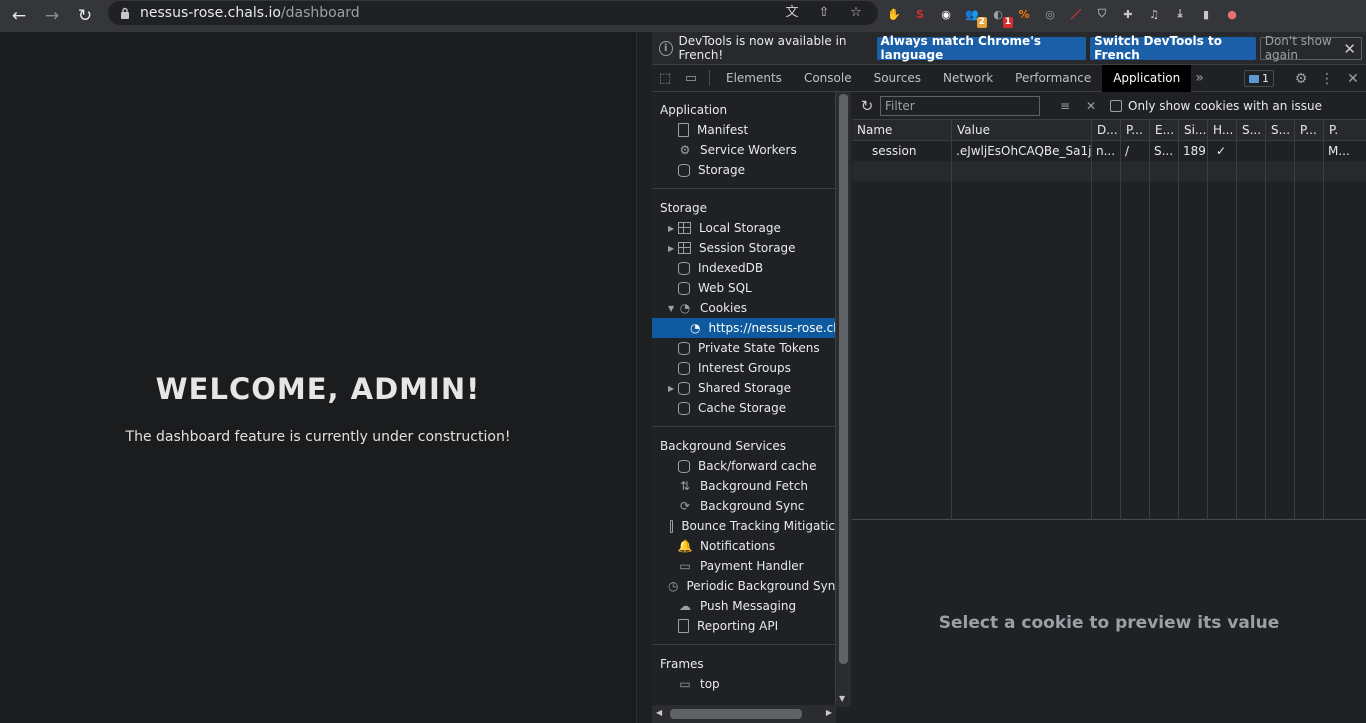  What do you see at coordinates (960, 105) in the screenshot?
I see `cookie-filter-input` at bounding box center [960, 105].